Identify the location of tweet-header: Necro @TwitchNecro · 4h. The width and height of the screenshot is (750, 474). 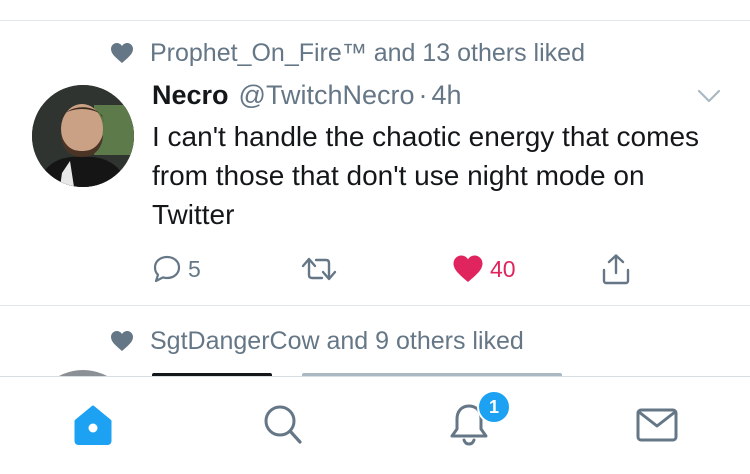
(307, 97).